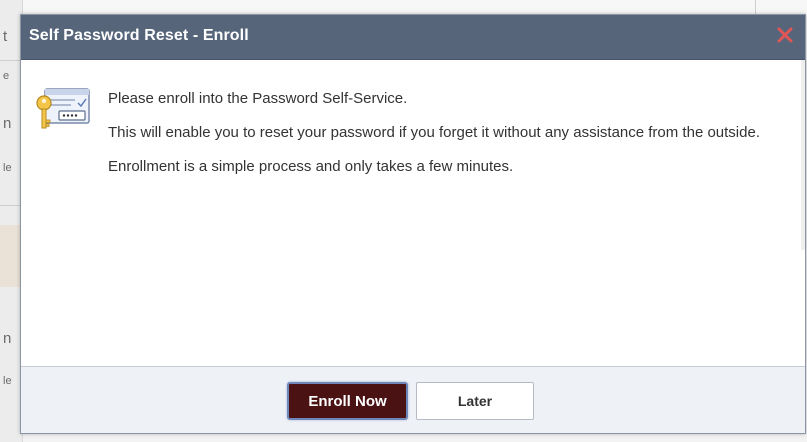  Describe the element at coordinates (413, 37) in the screenshot. I see `dialog-header: Self Password Reset - Enroll` at that location.